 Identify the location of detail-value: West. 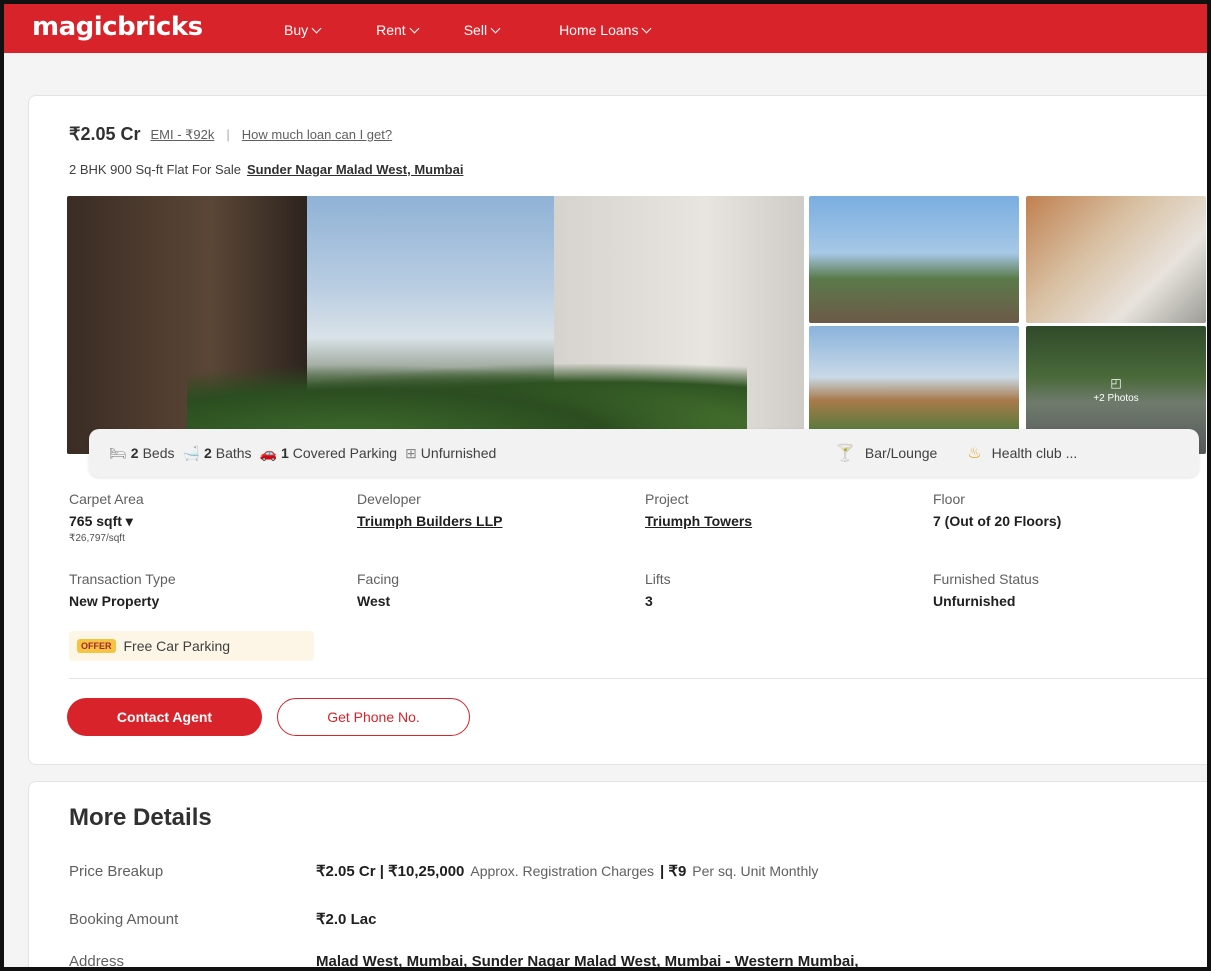
(374, 601).